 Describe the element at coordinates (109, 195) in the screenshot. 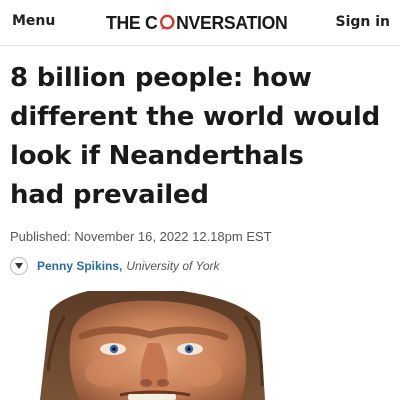

I see `headline-line: had prevailed` at that location.